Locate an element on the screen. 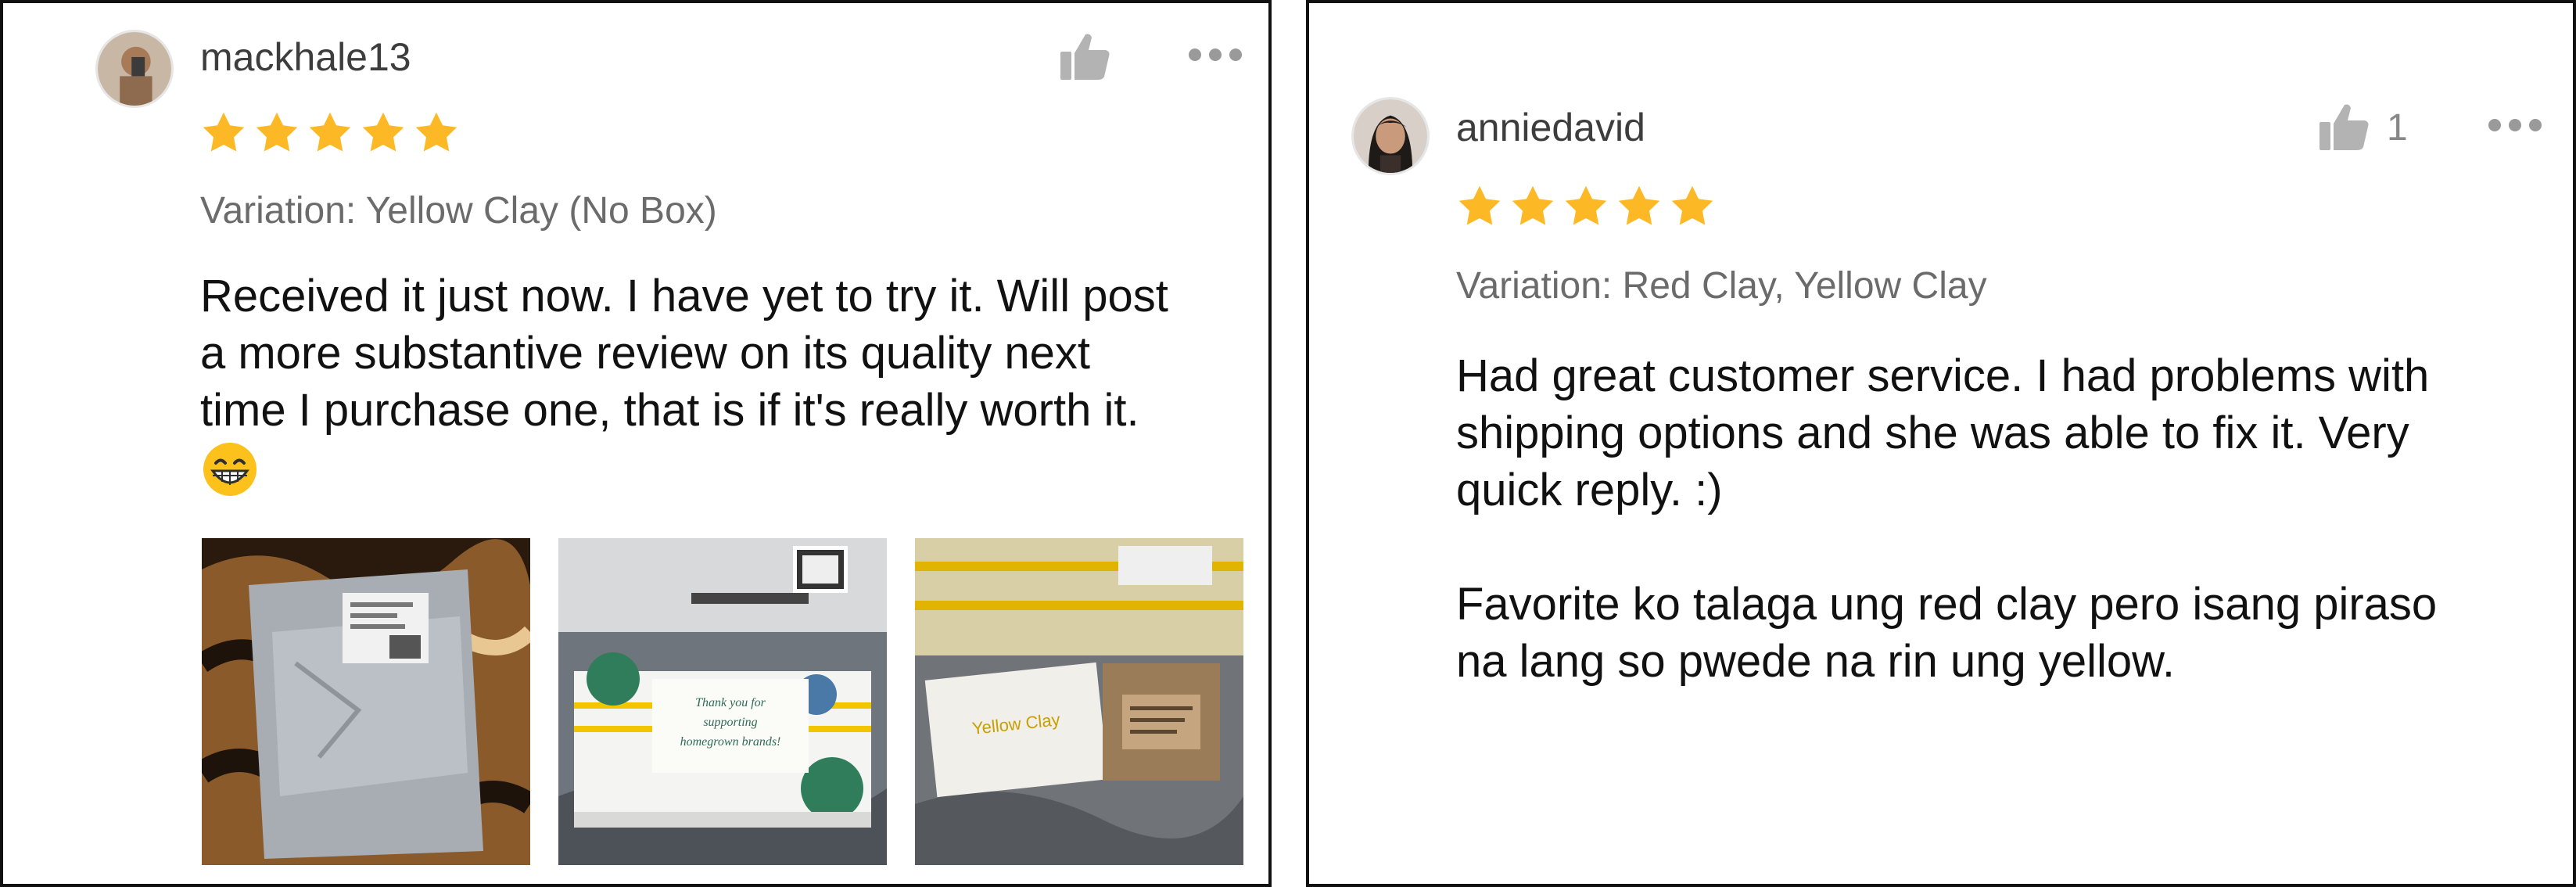 This screenshot has height=887, width=2576. variation-label: Variation: Red Clay, Yellow Clay is located at coordinates (1721, 286).